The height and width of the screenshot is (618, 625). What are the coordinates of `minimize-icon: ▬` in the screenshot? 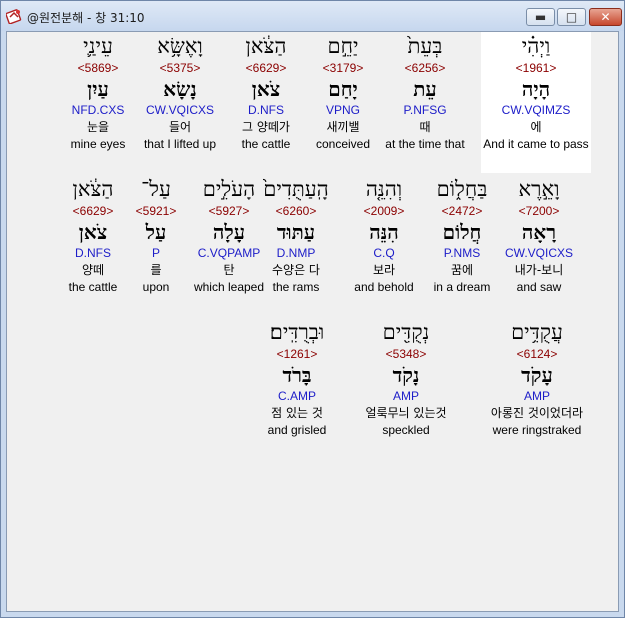 It's located at (540, 17).